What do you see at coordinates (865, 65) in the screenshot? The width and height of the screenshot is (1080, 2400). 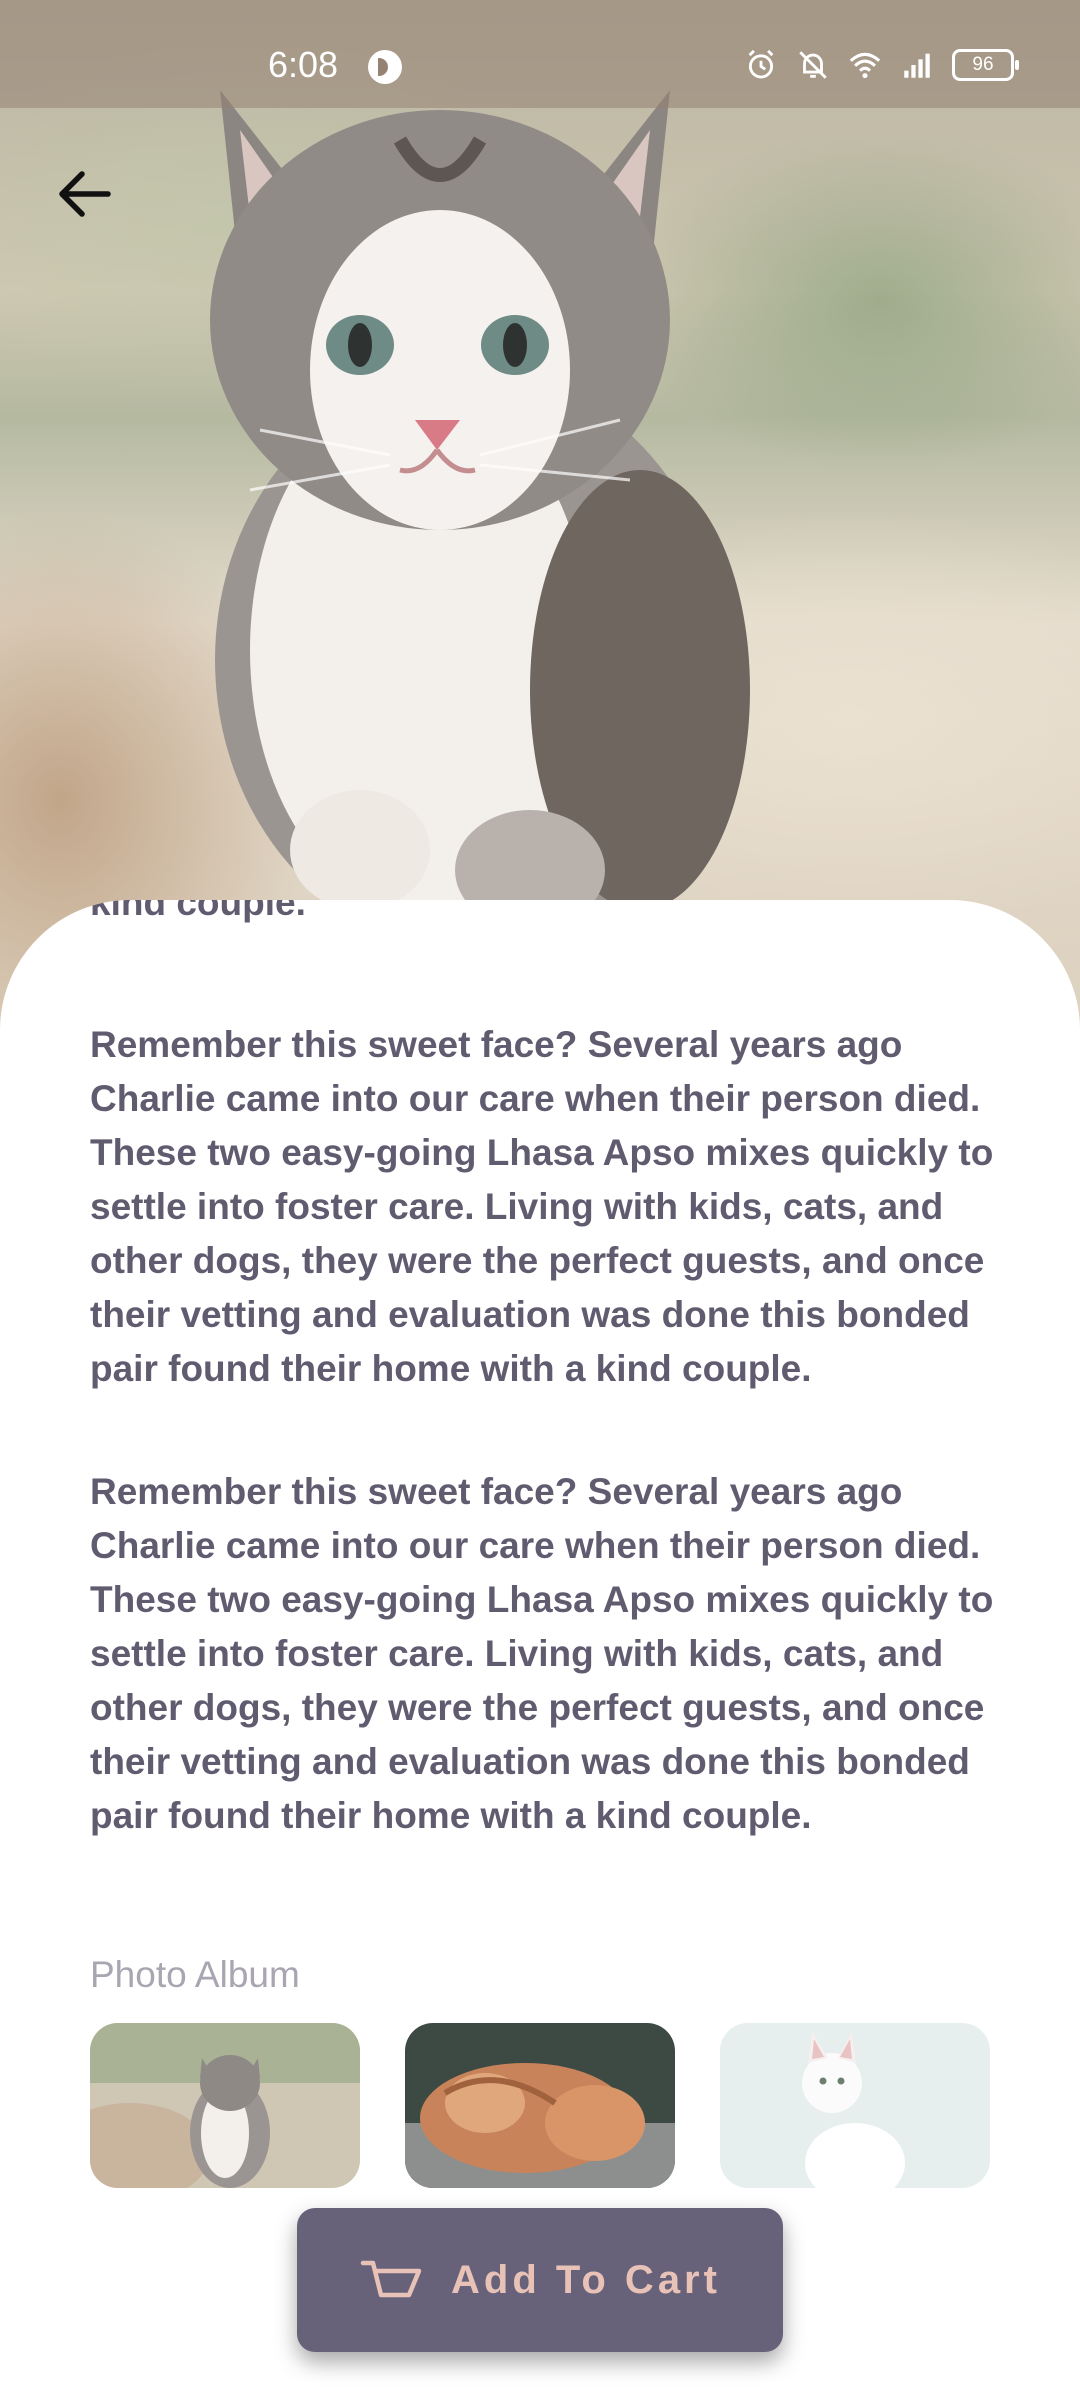 I see `wifi-icon` at bounding box center [865, 65].